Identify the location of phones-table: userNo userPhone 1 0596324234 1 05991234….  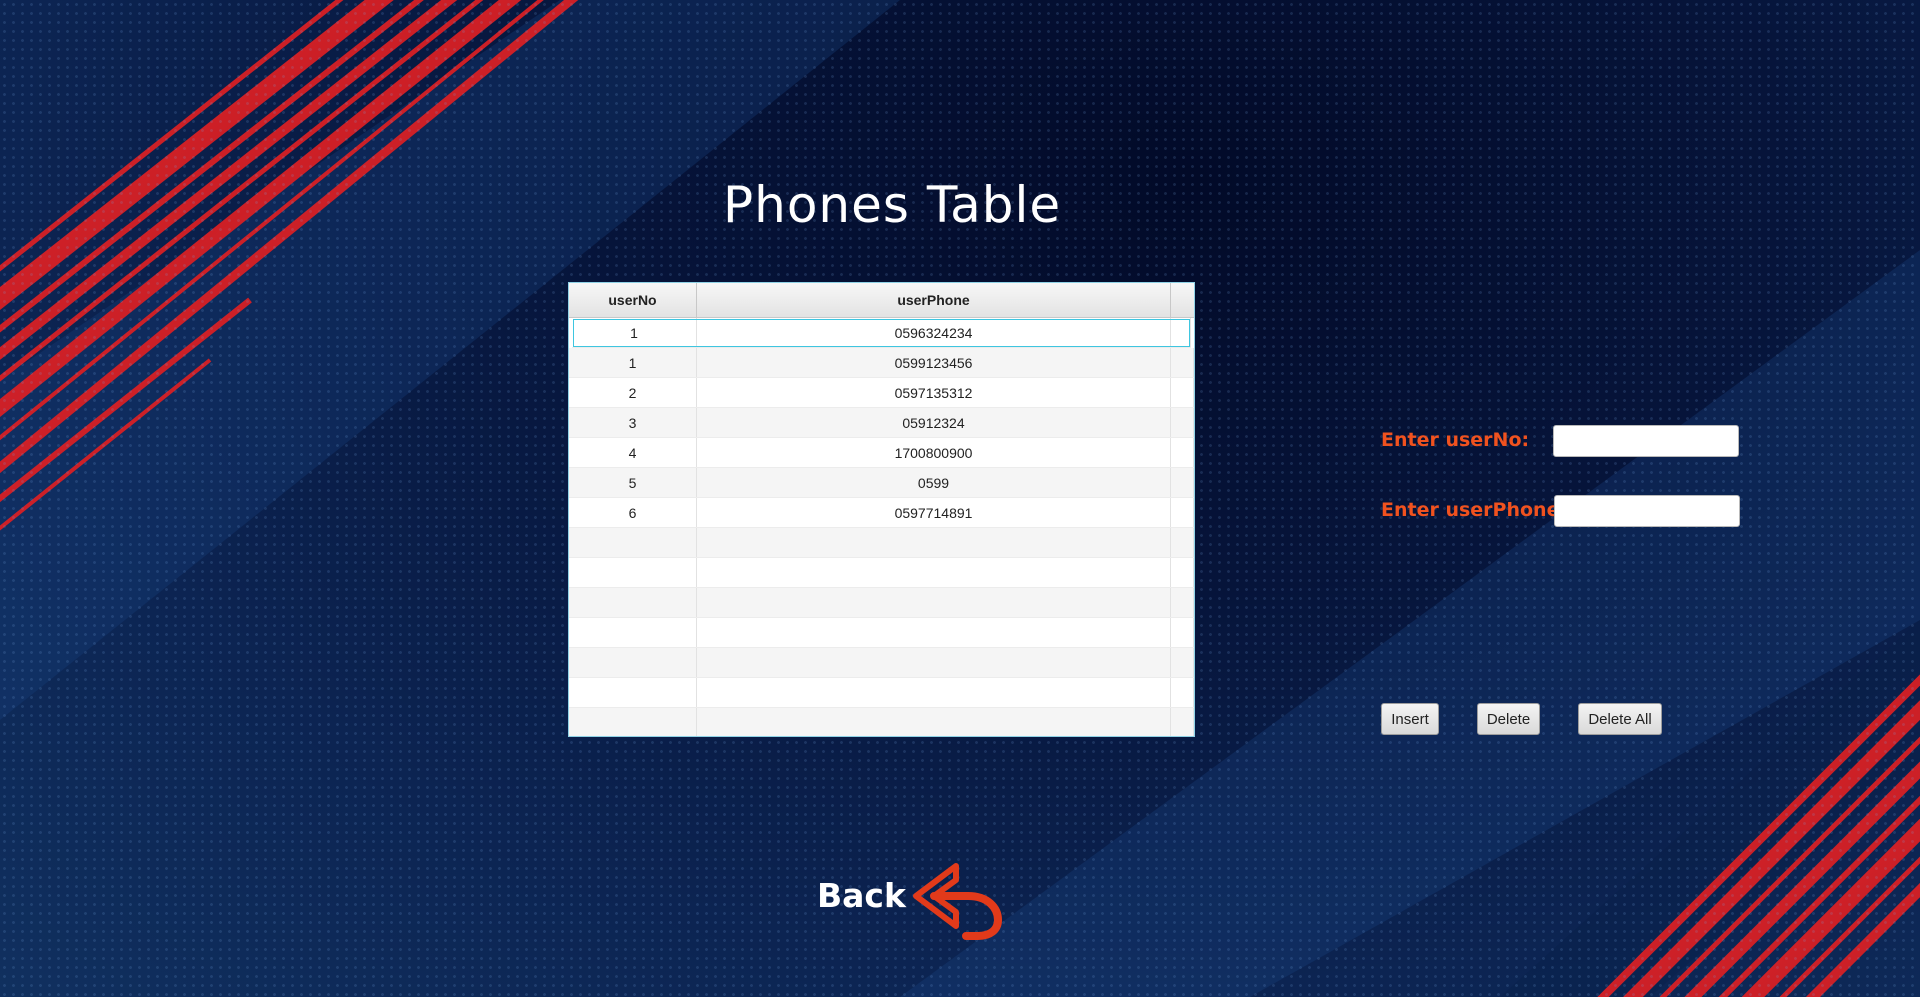
(881, 509).